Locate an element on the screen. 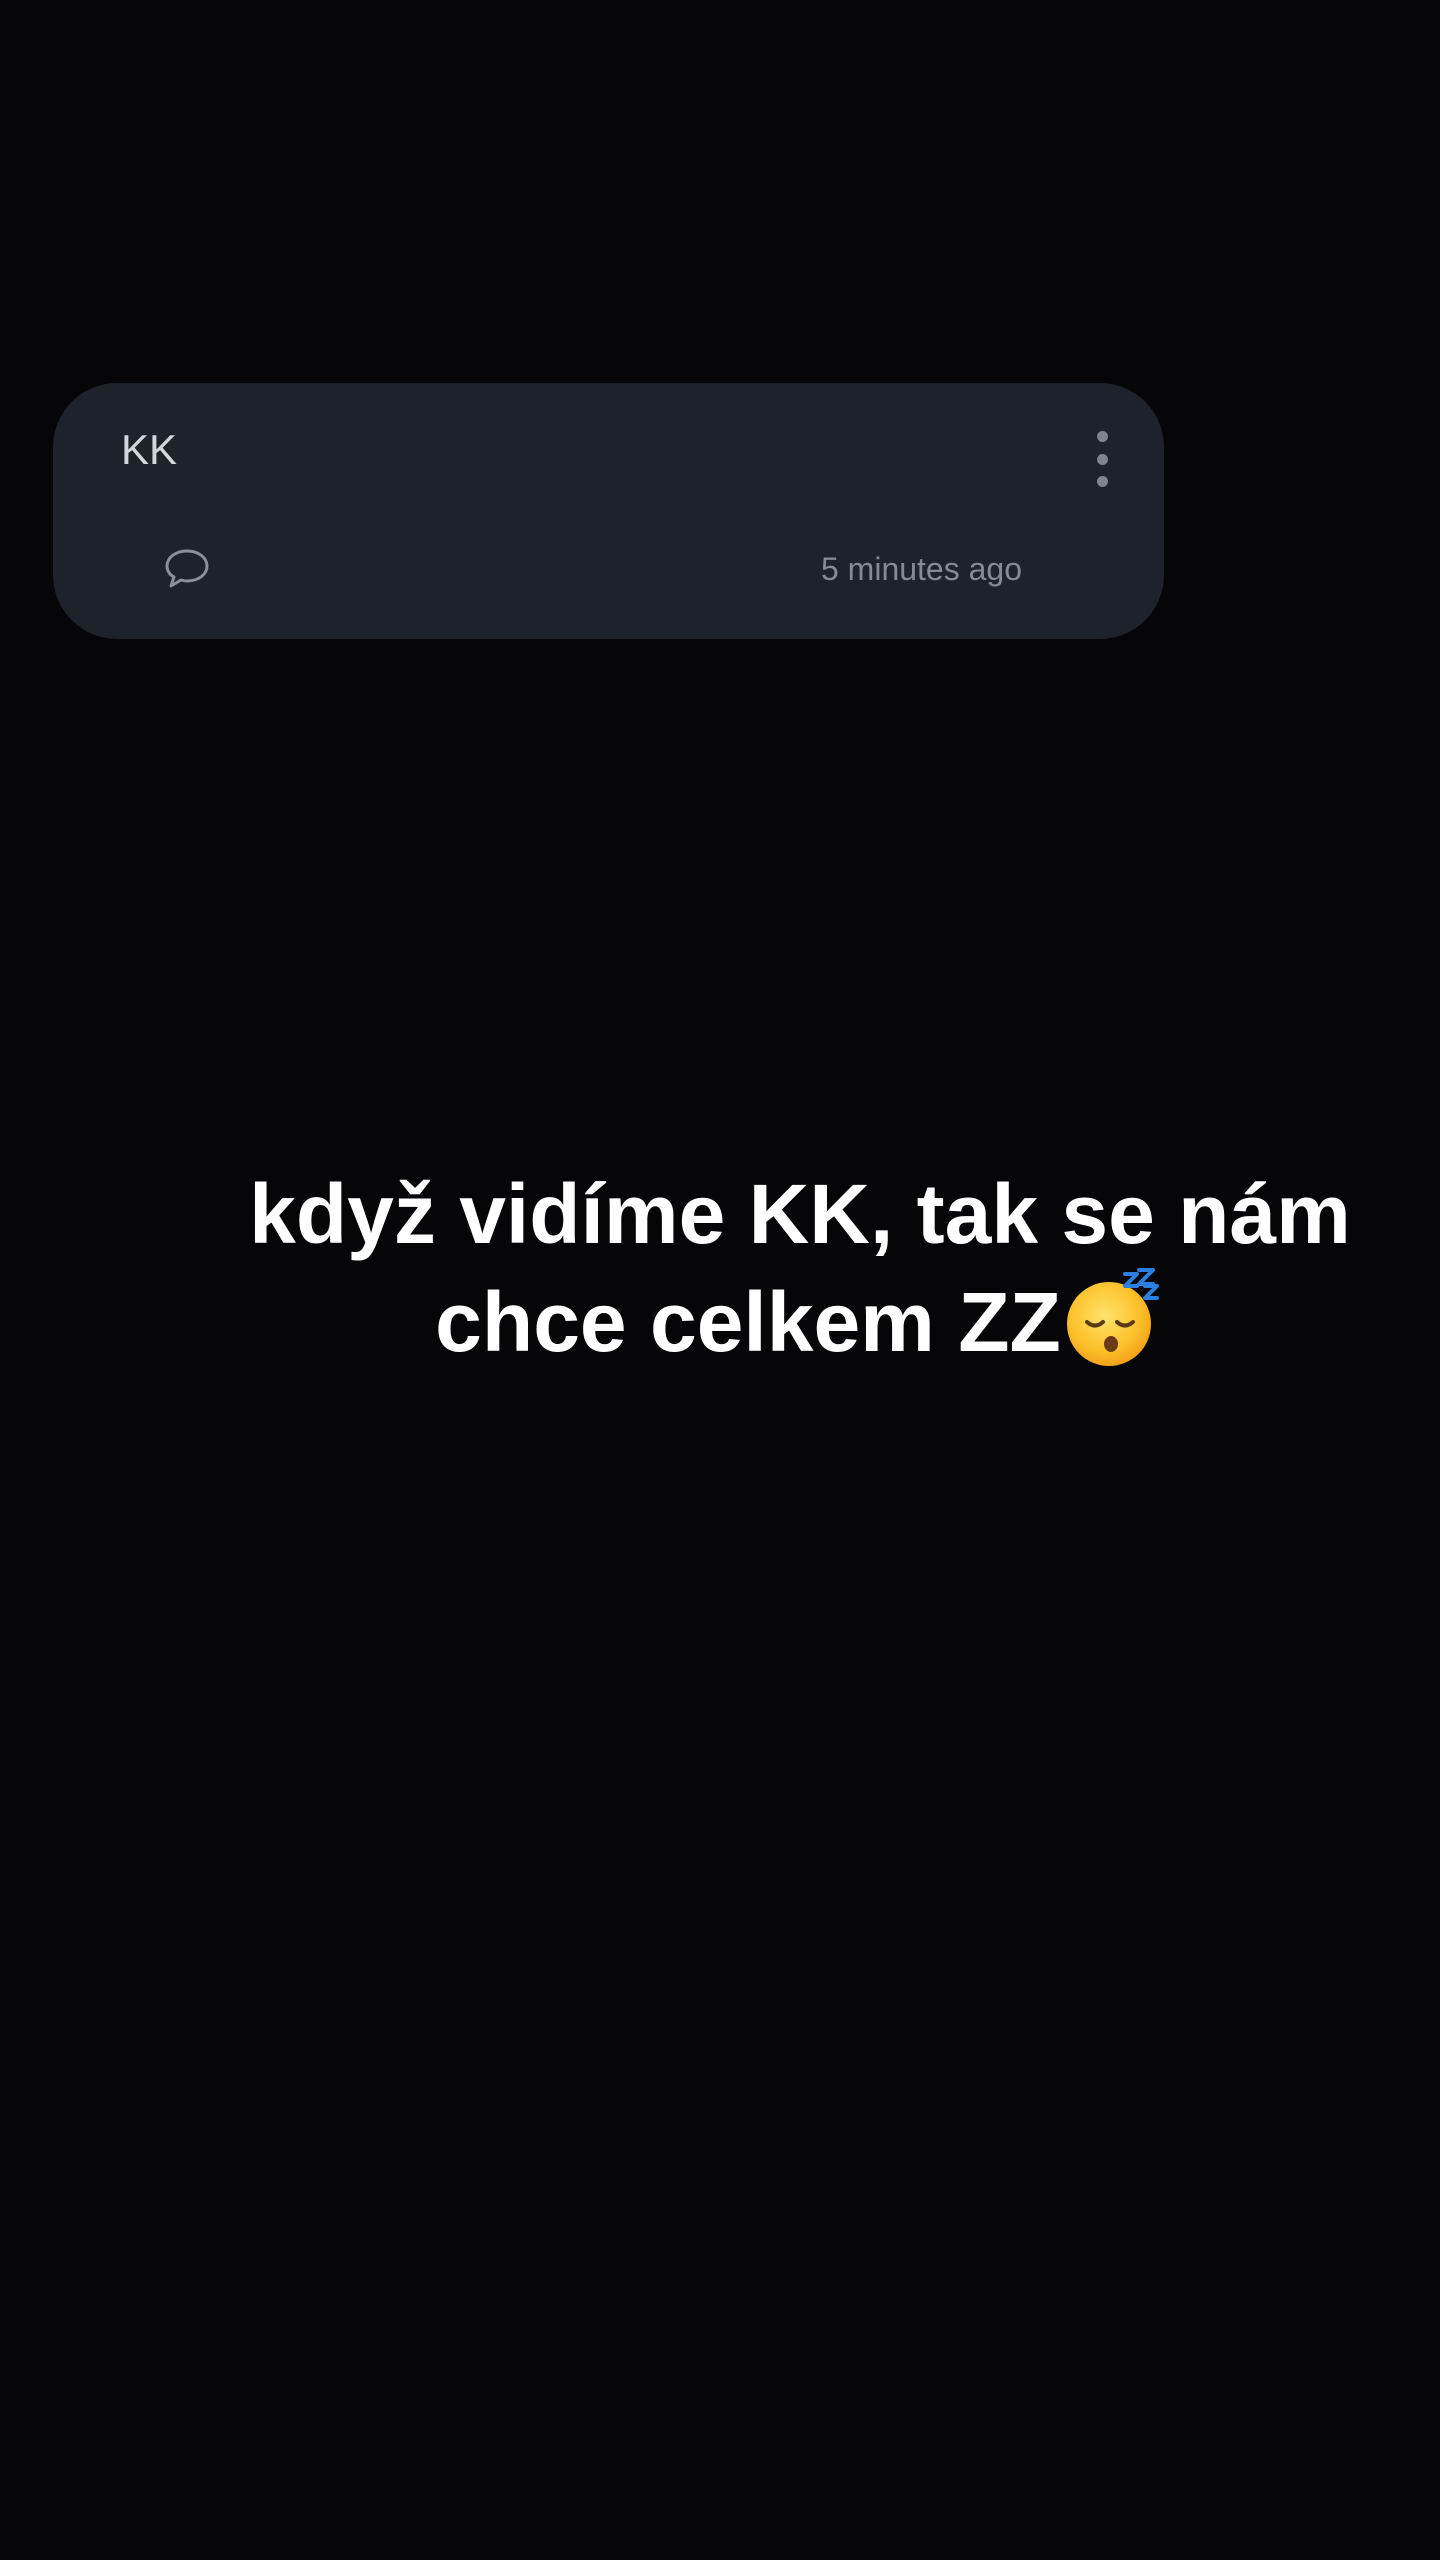  caption-line-2-container: chce celkem ZZ is located at coordinates (800, 1321).